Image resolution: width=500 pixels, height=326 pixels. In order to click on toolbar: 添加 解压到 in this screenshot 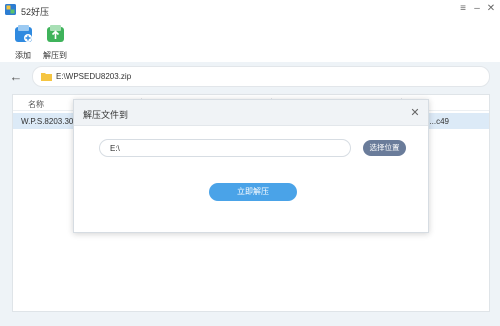, I will do `click(250, 41)`.